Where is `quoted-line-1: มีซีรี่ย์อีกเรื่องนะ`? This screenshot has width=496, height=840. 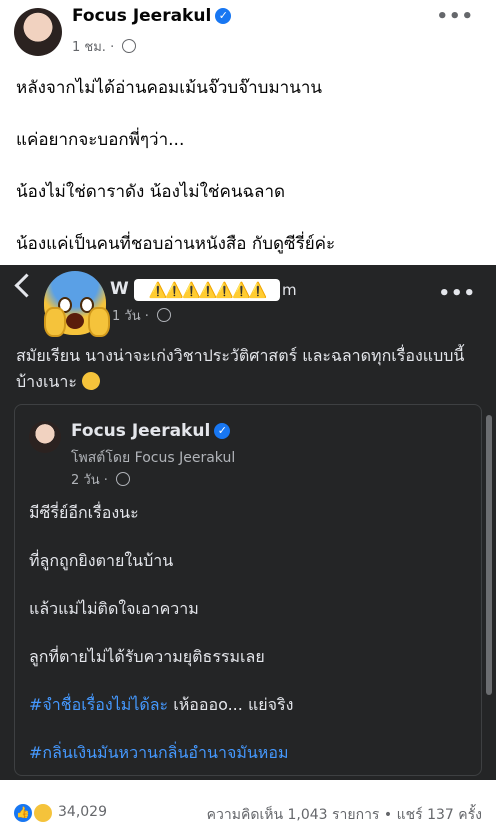
quoted-line-1: มีซีรี่ย์อีกเรื่องนะ is located at coordinates (84, 512).